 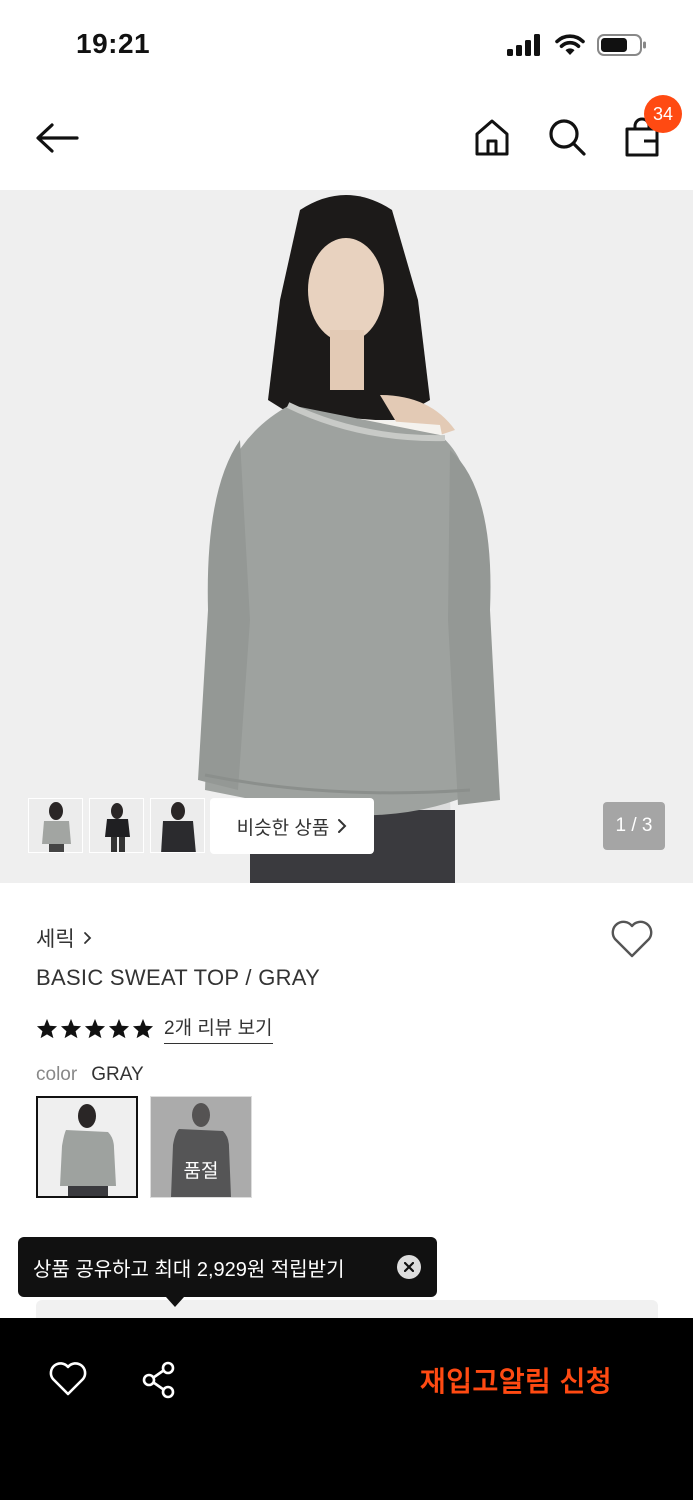 What do you see at coordinates (175, 1302) in the screenshot?
I see `tooltip-arrow` at bounding box center [175, 1302].